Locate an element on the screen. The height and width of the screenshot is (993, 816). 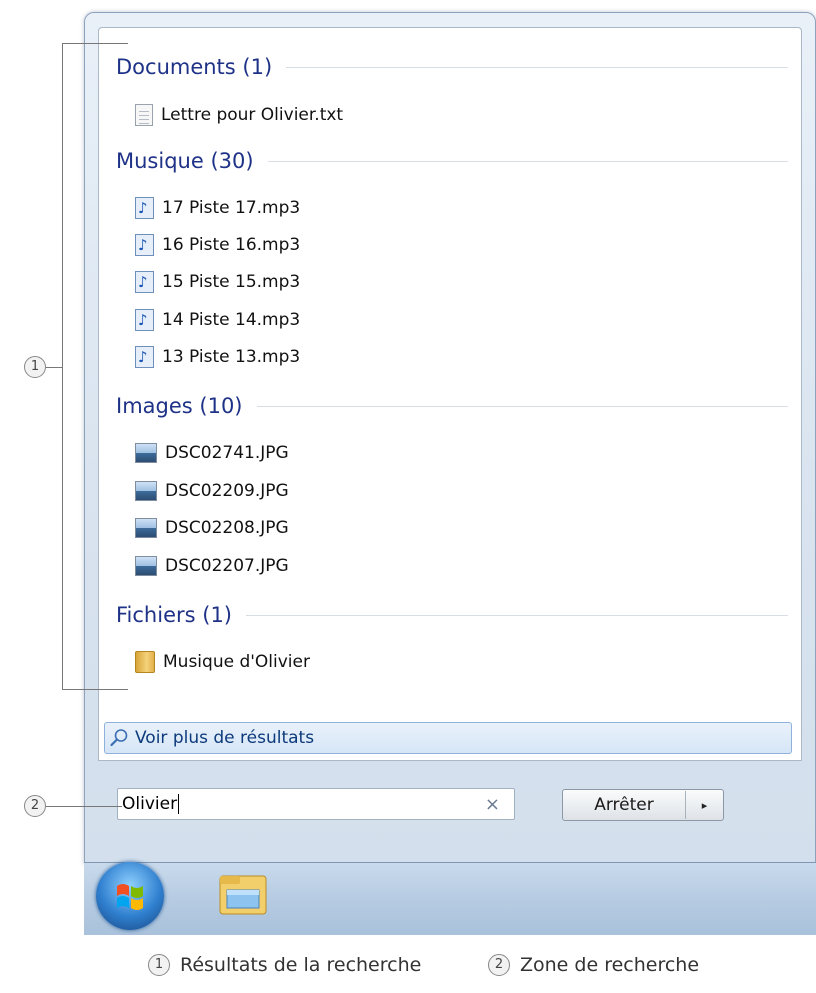
item-label: Lettre pour Olivier.txt is located at coordinates (252, 115).